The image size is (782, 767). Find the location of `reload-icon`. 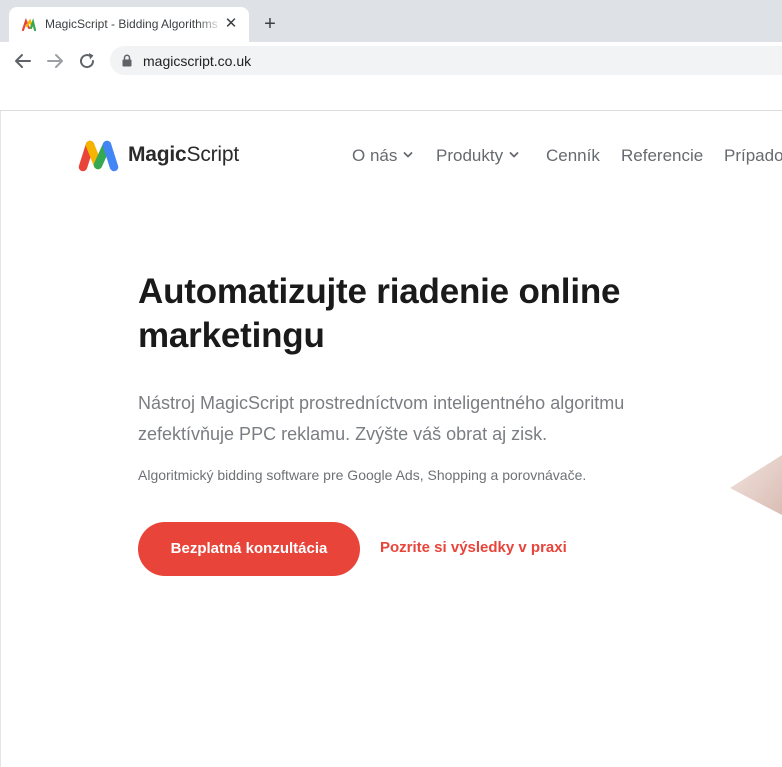

reload-icon is located at coordinates (87, 61).